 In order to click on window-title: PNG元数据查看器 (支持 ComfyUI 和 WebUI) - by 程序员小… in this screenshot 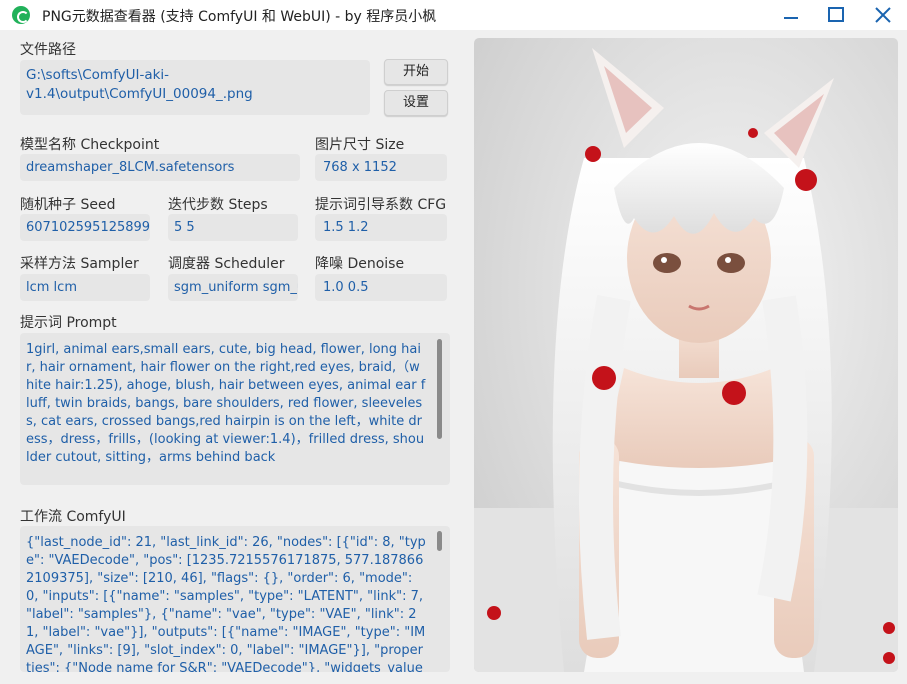, I will do `click(239, 17)`.